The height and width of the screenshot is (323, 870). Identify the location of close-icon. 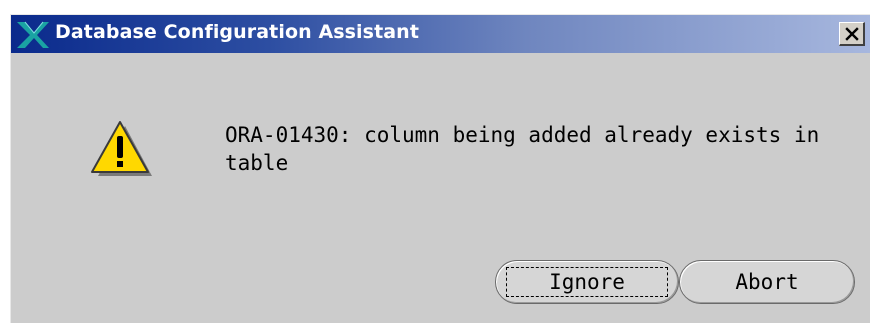
(851, 33).